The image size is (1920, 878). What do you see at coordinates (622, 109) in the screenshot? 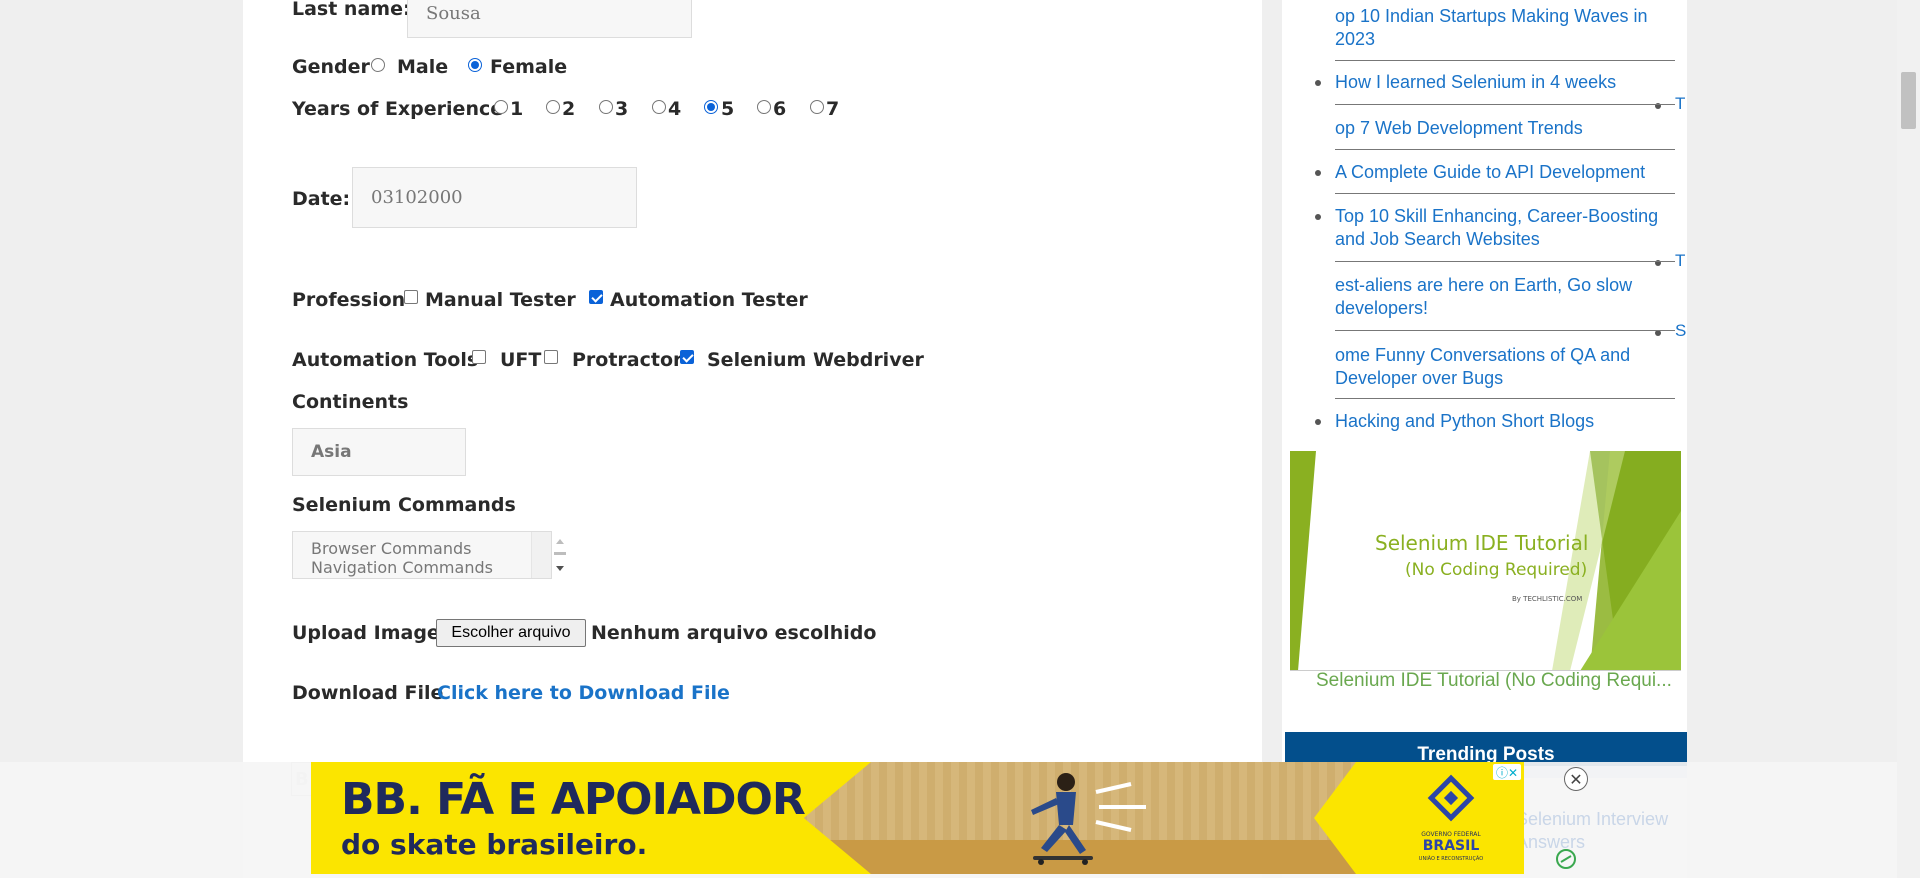
I see `experience-option-3: 3` at bounding box center [622, 109].